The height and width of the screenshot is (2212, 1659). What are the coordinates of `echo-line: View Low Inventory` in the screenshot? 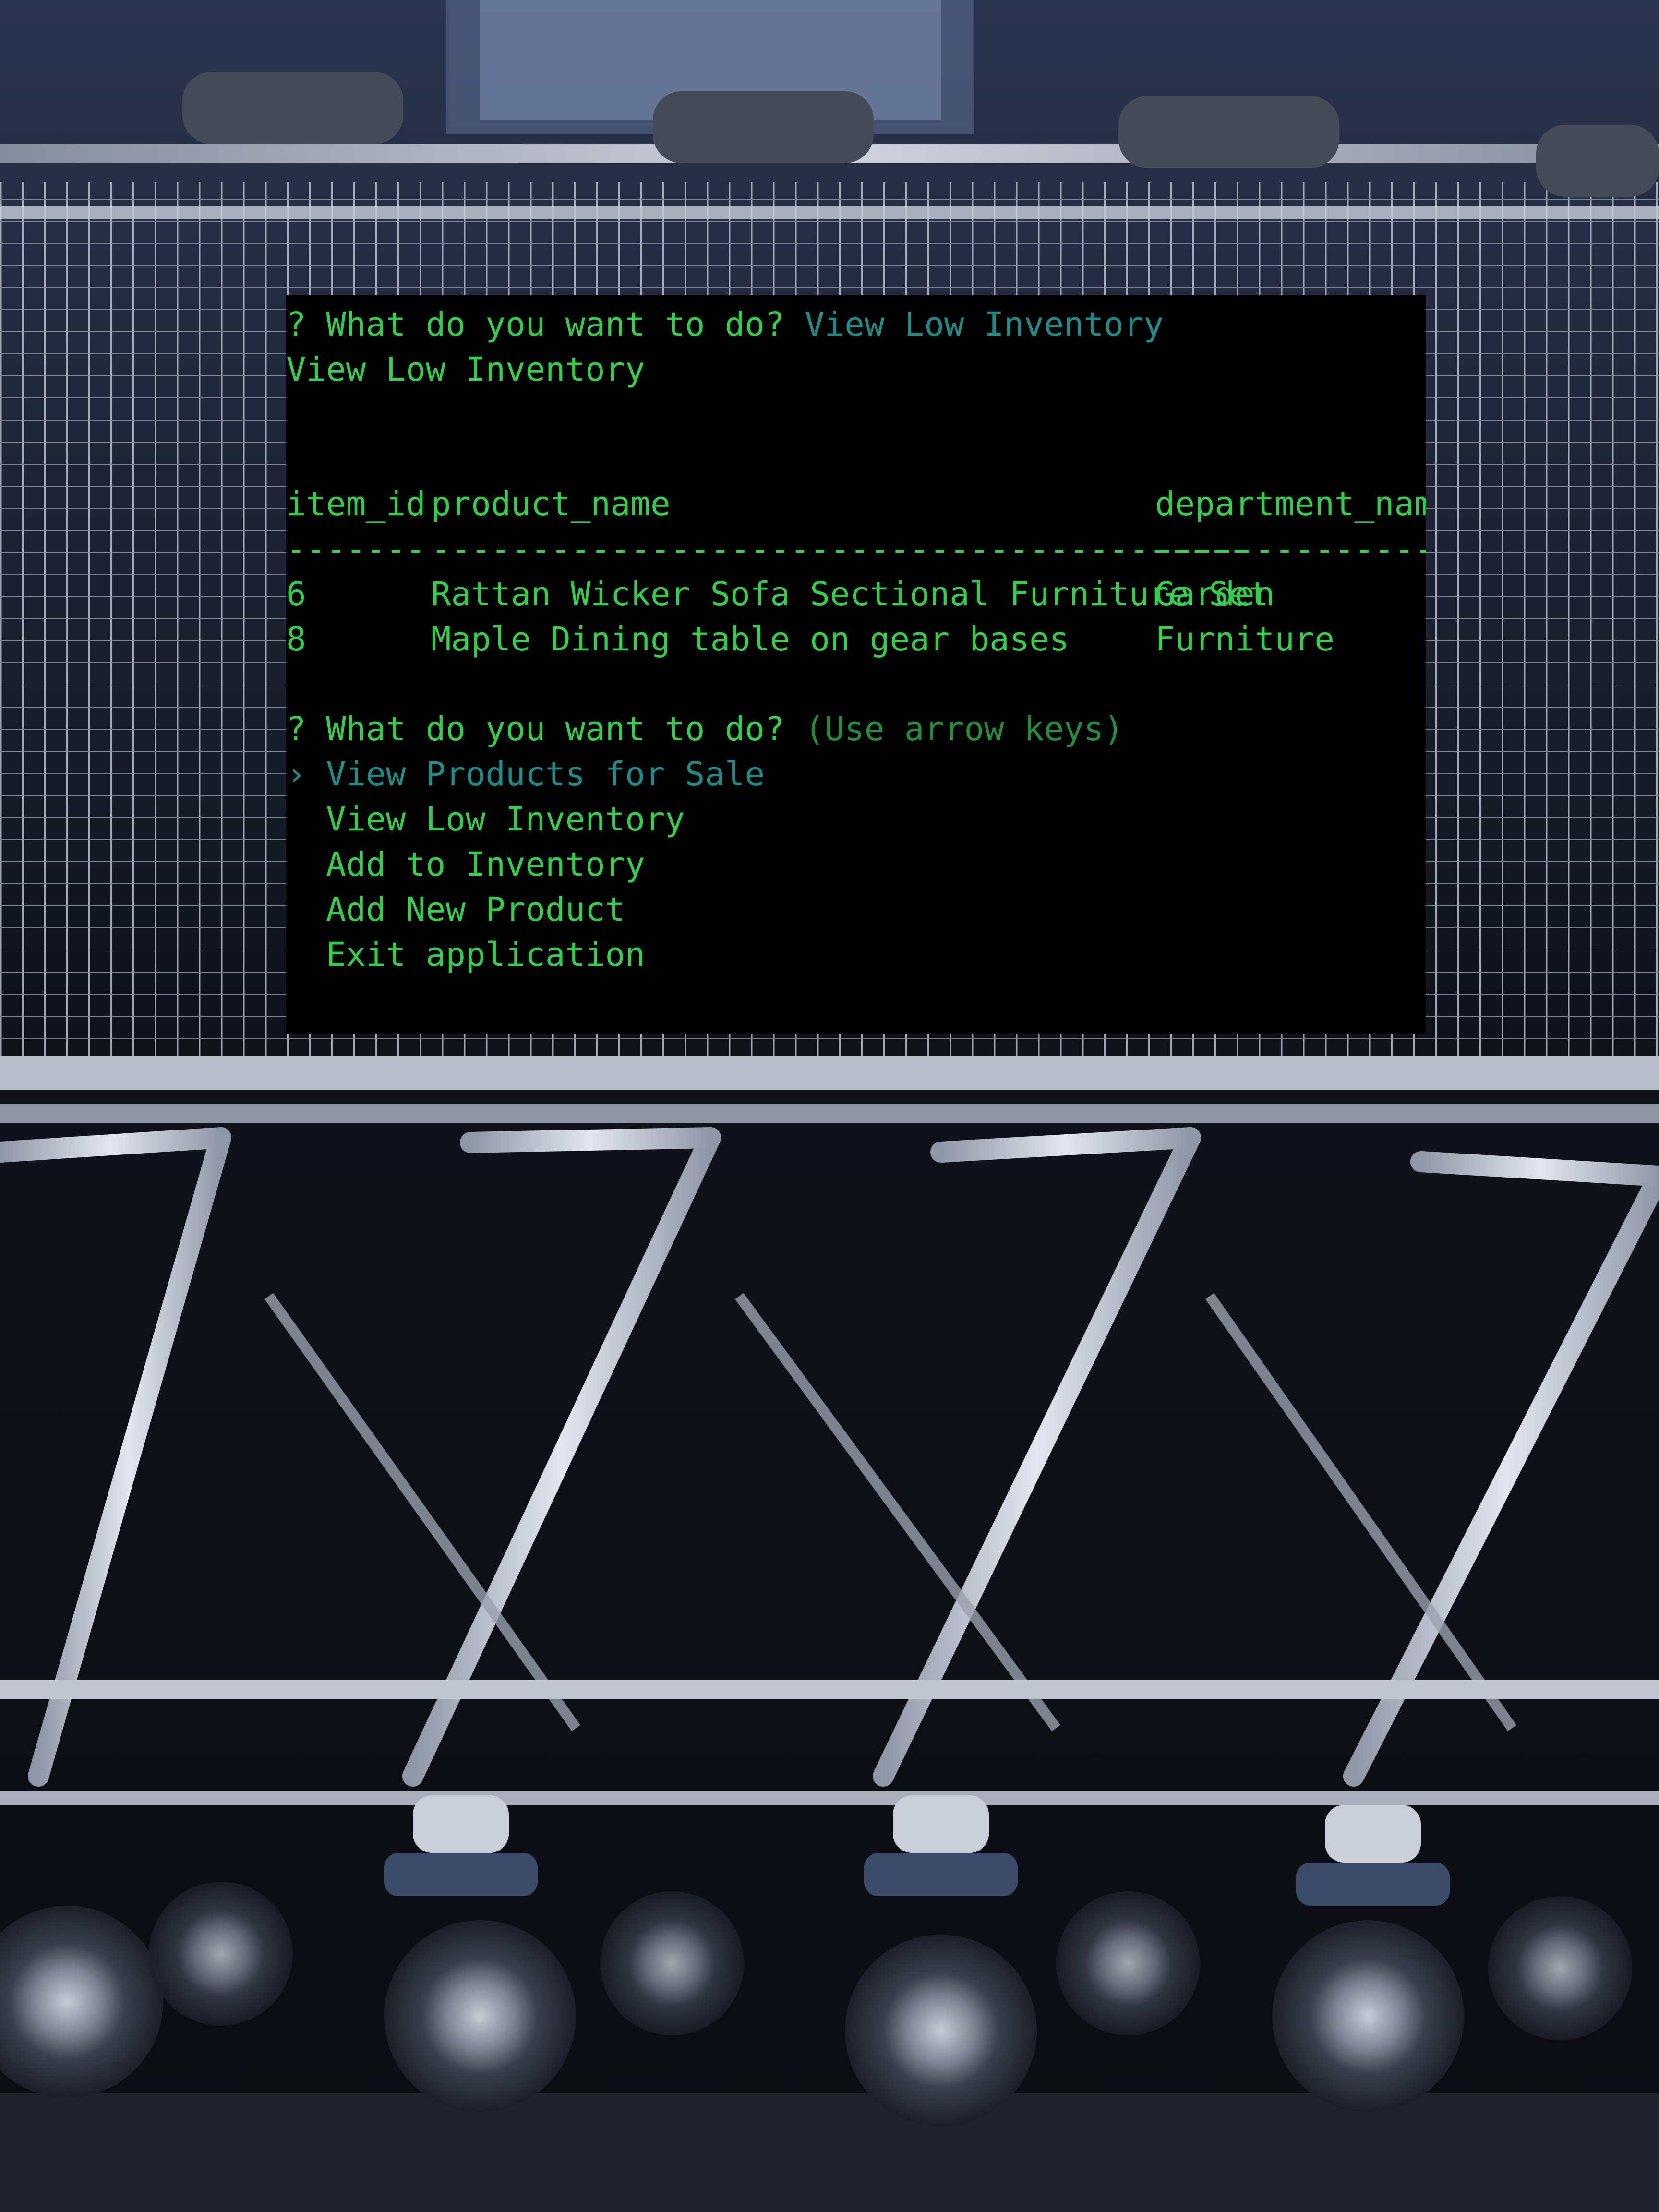 It's located at (465, 369).